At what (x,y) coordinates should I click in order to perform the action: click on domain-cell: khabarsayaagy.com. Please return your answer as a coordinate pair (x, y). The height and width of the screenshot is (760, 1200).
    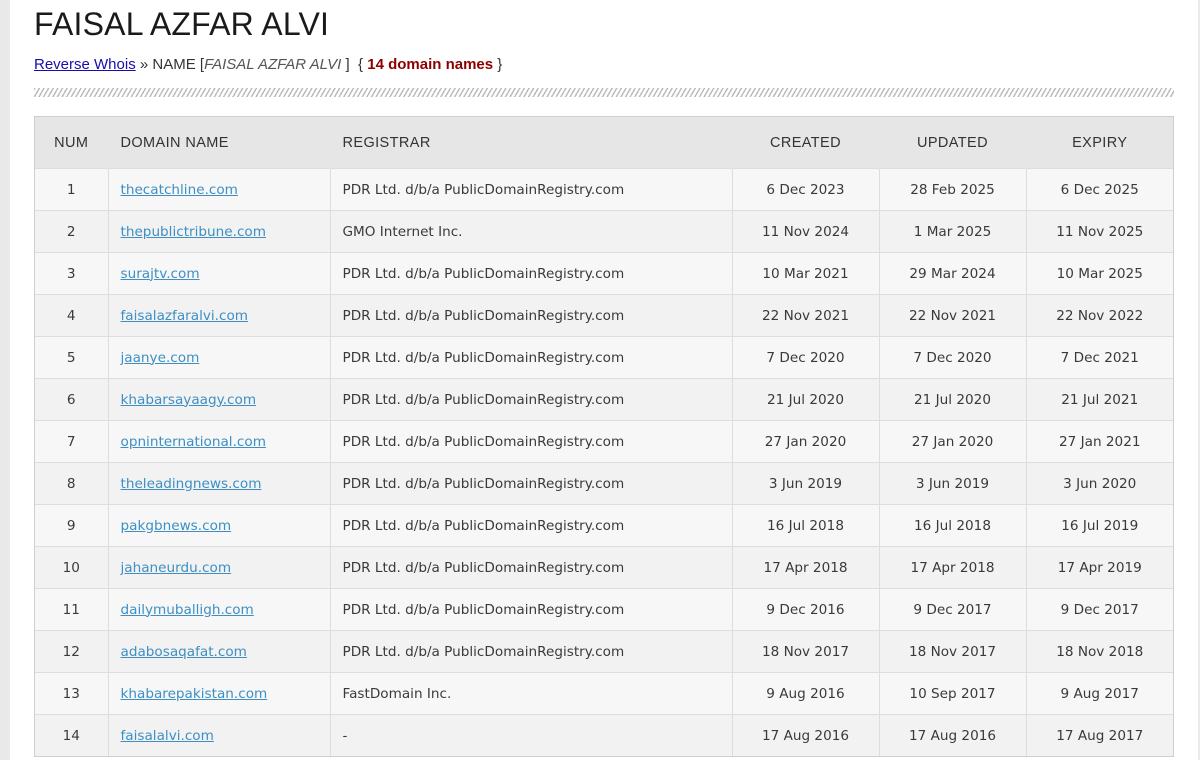
    Looking at the image, I should click on (219, 399).